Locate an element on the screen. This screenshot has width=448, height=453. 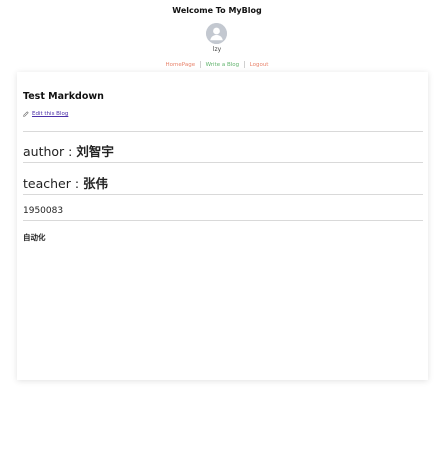
nav-bar: HomePage Write a Blog Logout is located at coordinates (217, 64).